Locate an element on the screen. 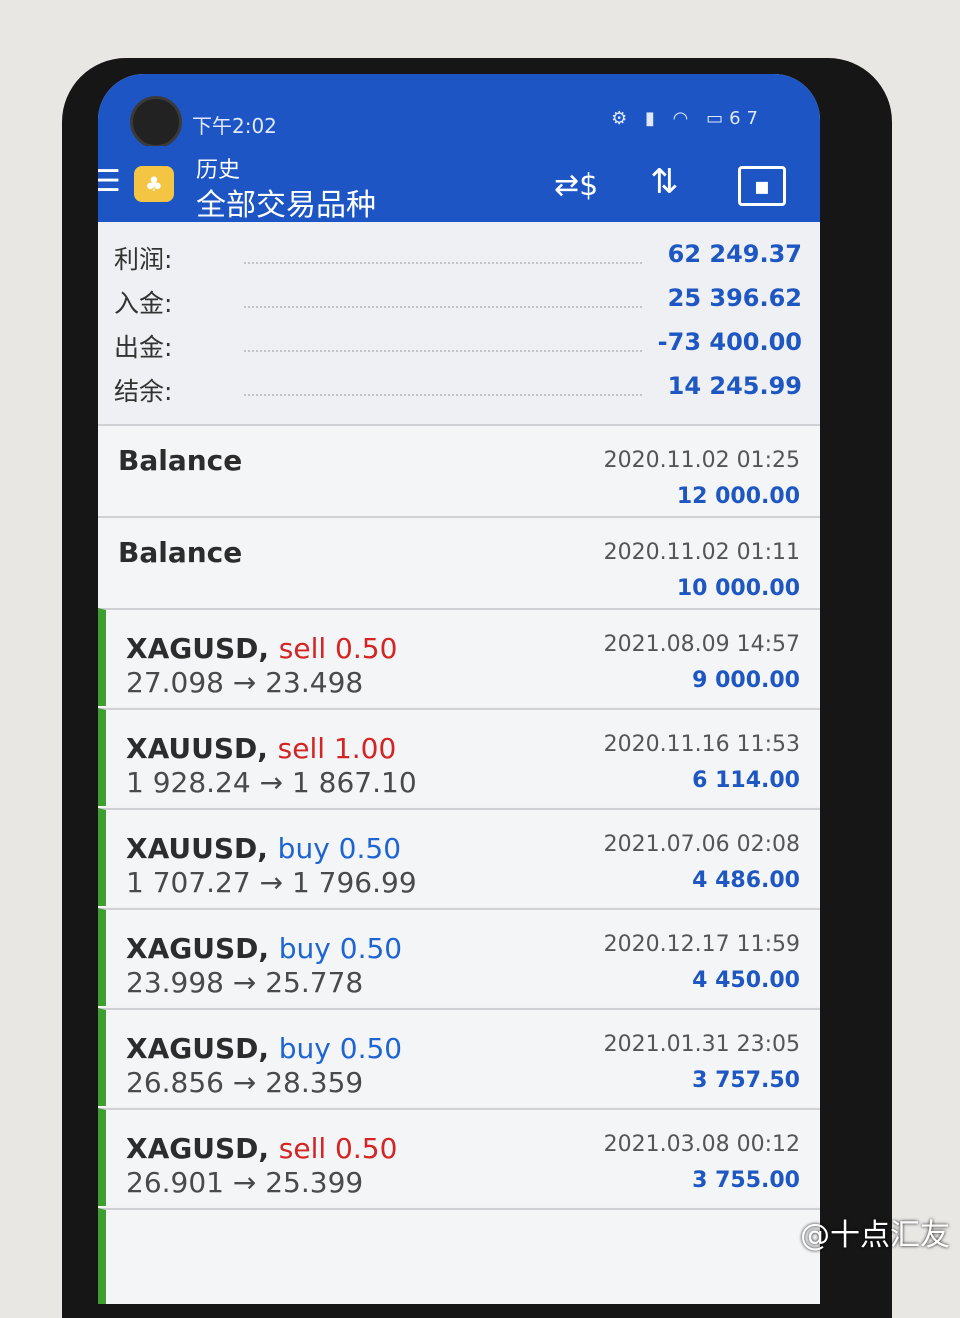 This screenshot has height=1318, width=960. status-icons: ⚙ ▮ ◠ ▭67 is located at coordinates (687, 118).